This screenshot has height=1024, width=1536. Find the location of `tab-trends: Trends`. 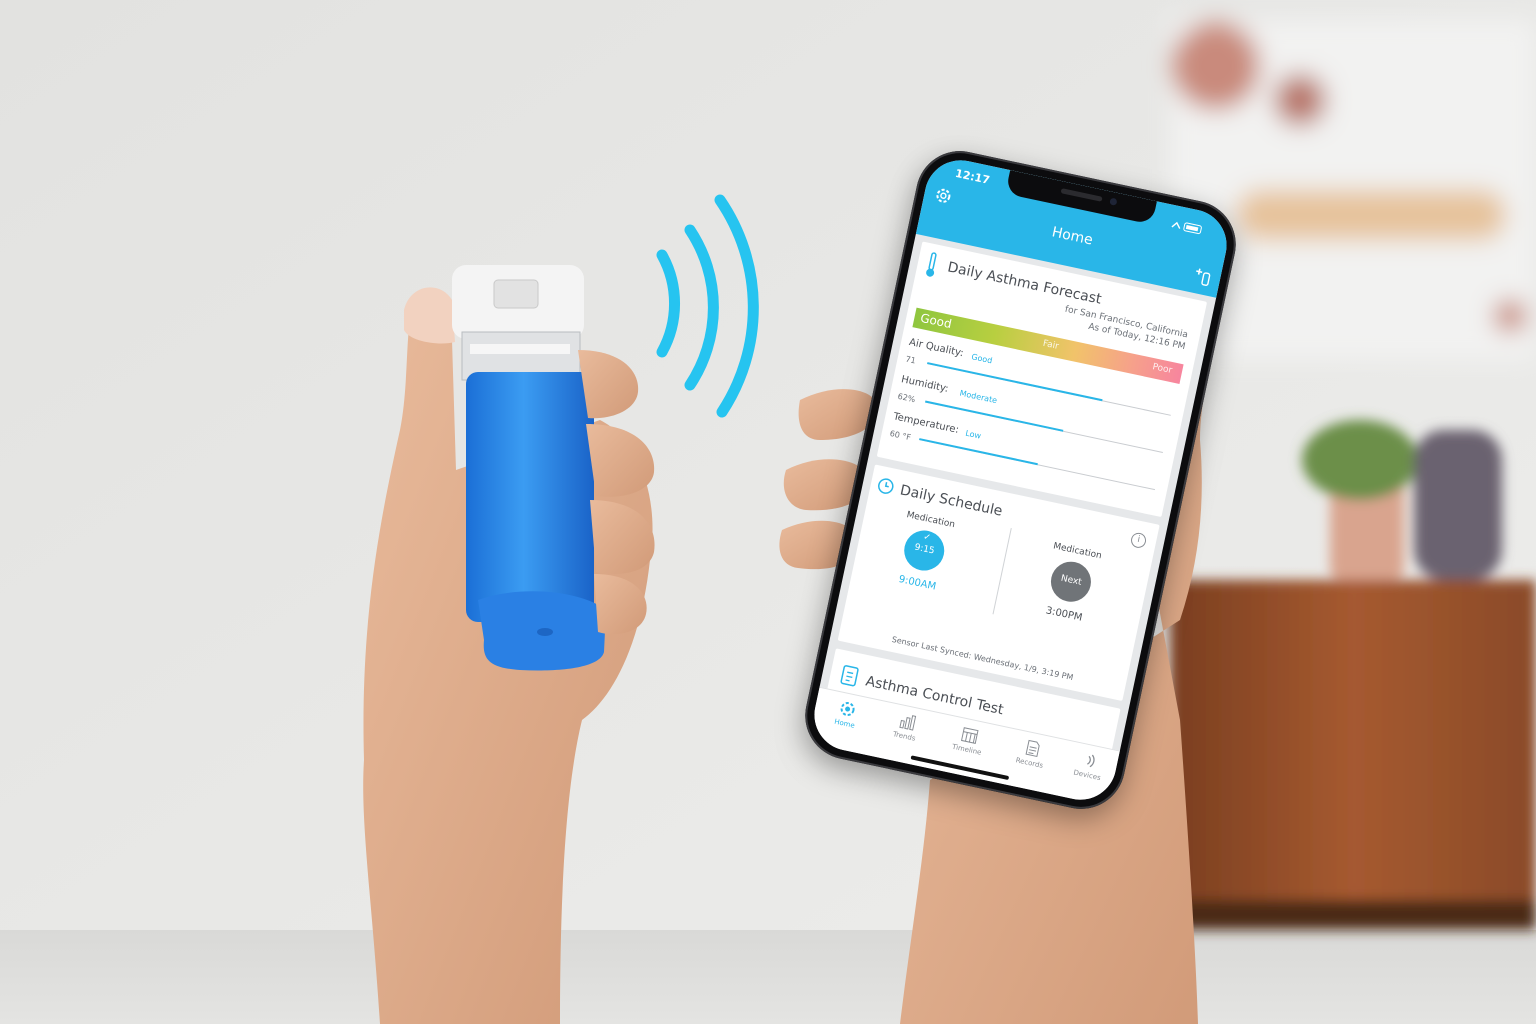

tab-trends: Trends is located at coordinates (906, 727).